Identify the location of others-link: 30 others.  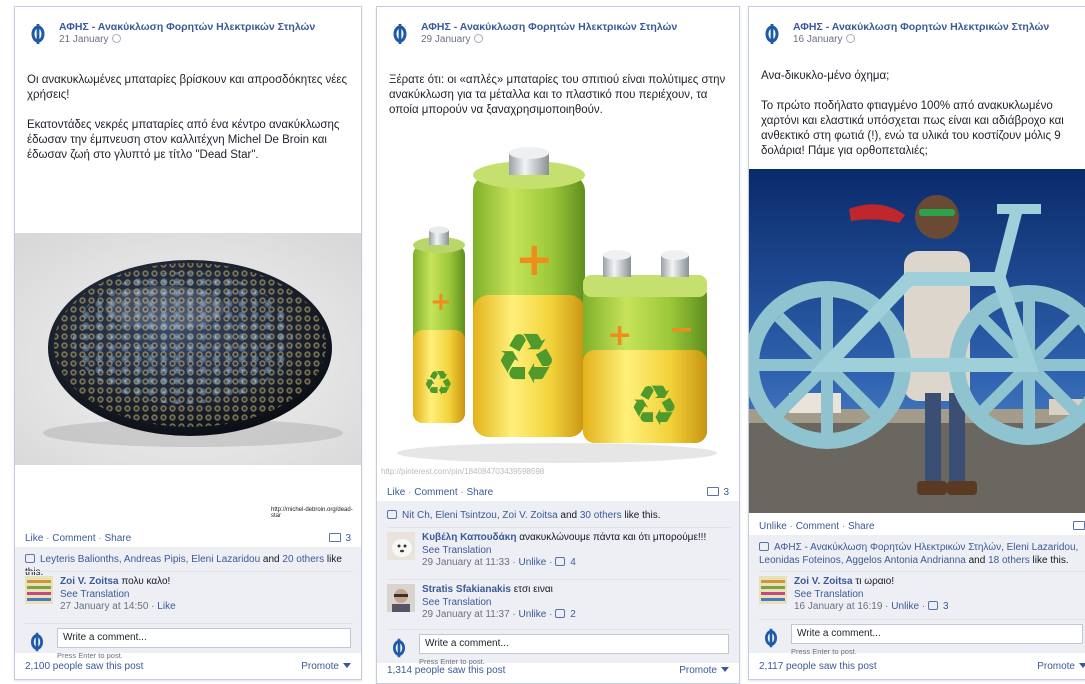
(601, 515).